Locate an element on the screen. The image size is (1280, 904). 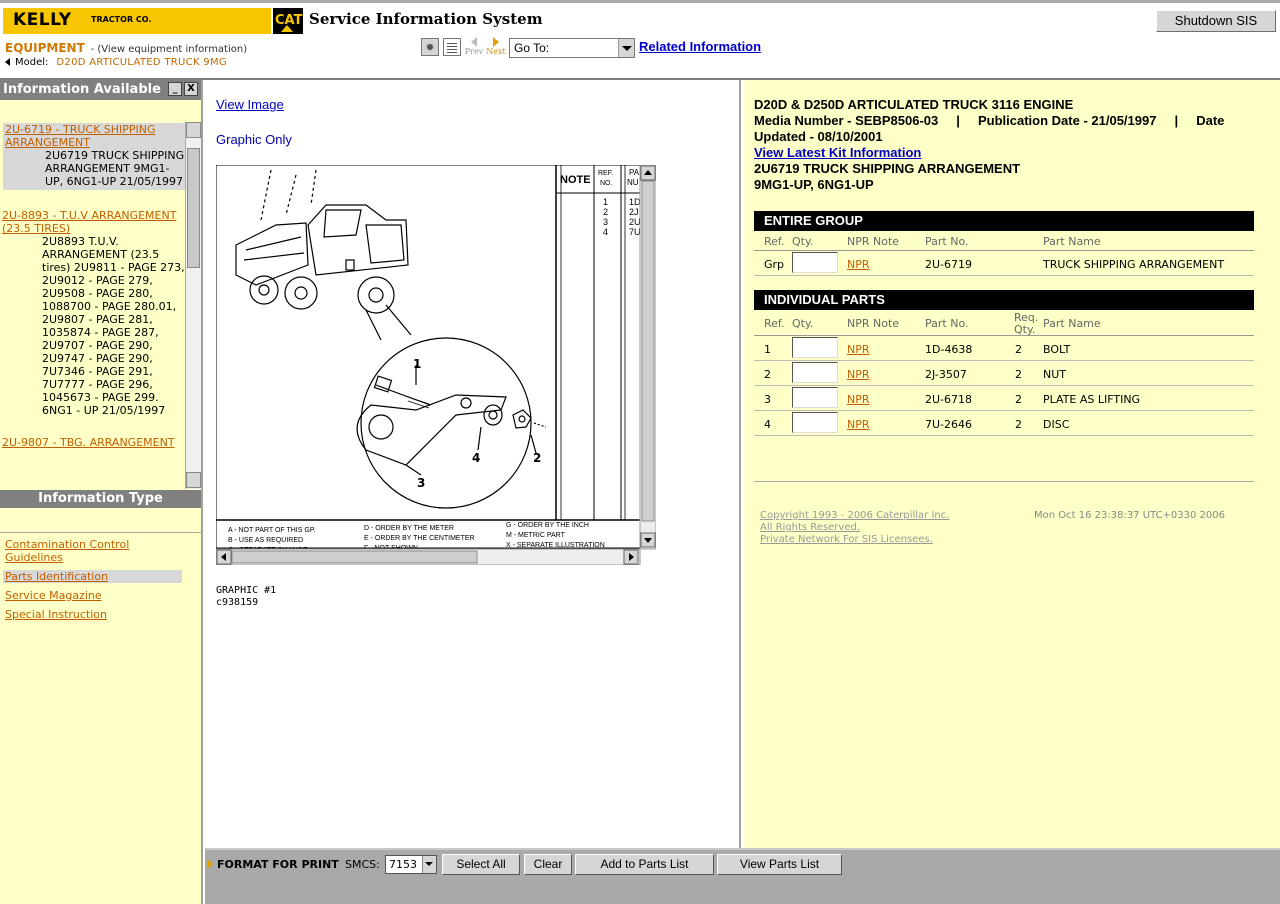
equipment-label: EQUIPMENT is located at coordinates (45, 48).